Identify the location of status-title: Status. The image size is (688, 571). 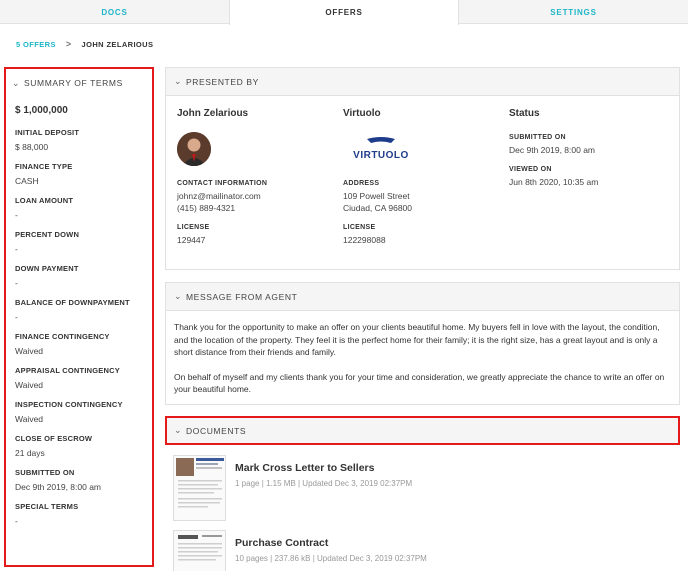
(524, 113).